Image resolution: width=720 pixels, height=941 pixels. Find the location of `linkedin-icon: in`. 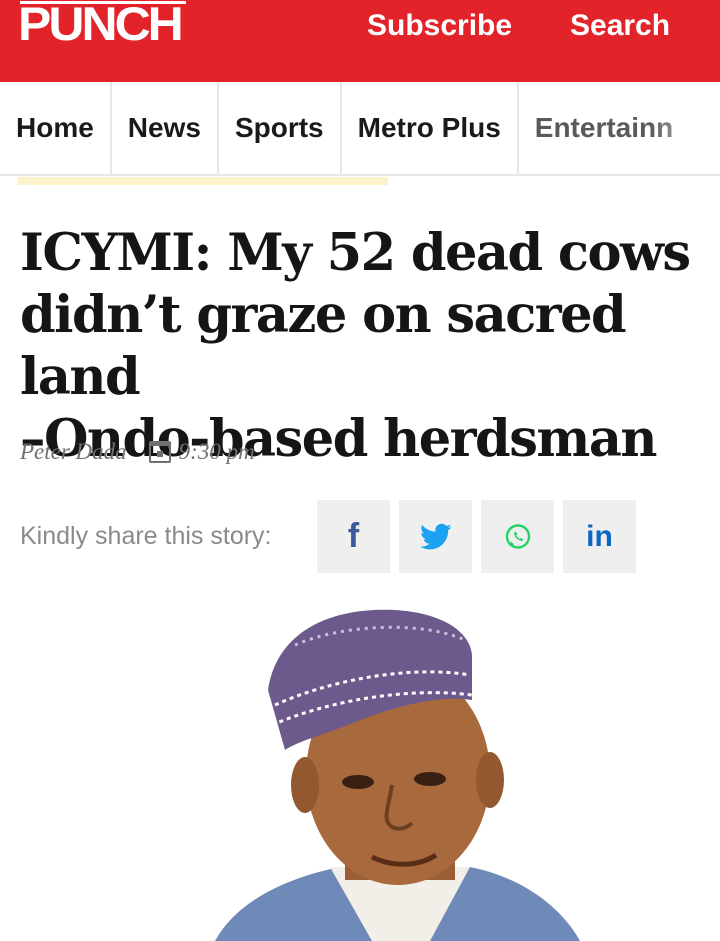

linkedin-icon: in is located at coordinates (599, 536).